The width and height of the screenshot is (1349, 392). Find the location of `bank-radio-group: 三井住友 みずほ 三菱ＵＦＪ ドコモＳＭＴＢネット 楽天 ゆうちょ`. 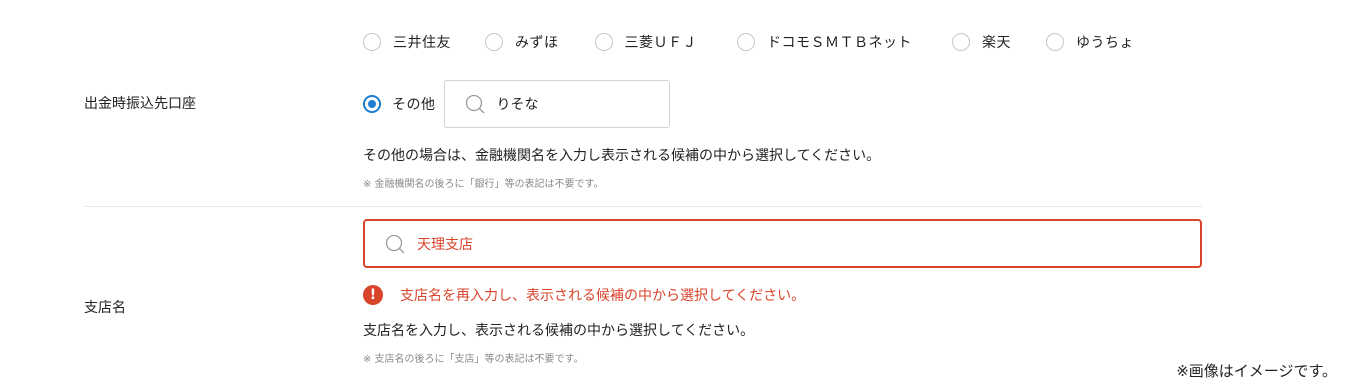

bank-radio-group: 三井住友 みずほ 三菱ＵＦＪ ドコモＳＭＴＢネット 楽天 ゆうちょ is located at coordinates (748, 42).